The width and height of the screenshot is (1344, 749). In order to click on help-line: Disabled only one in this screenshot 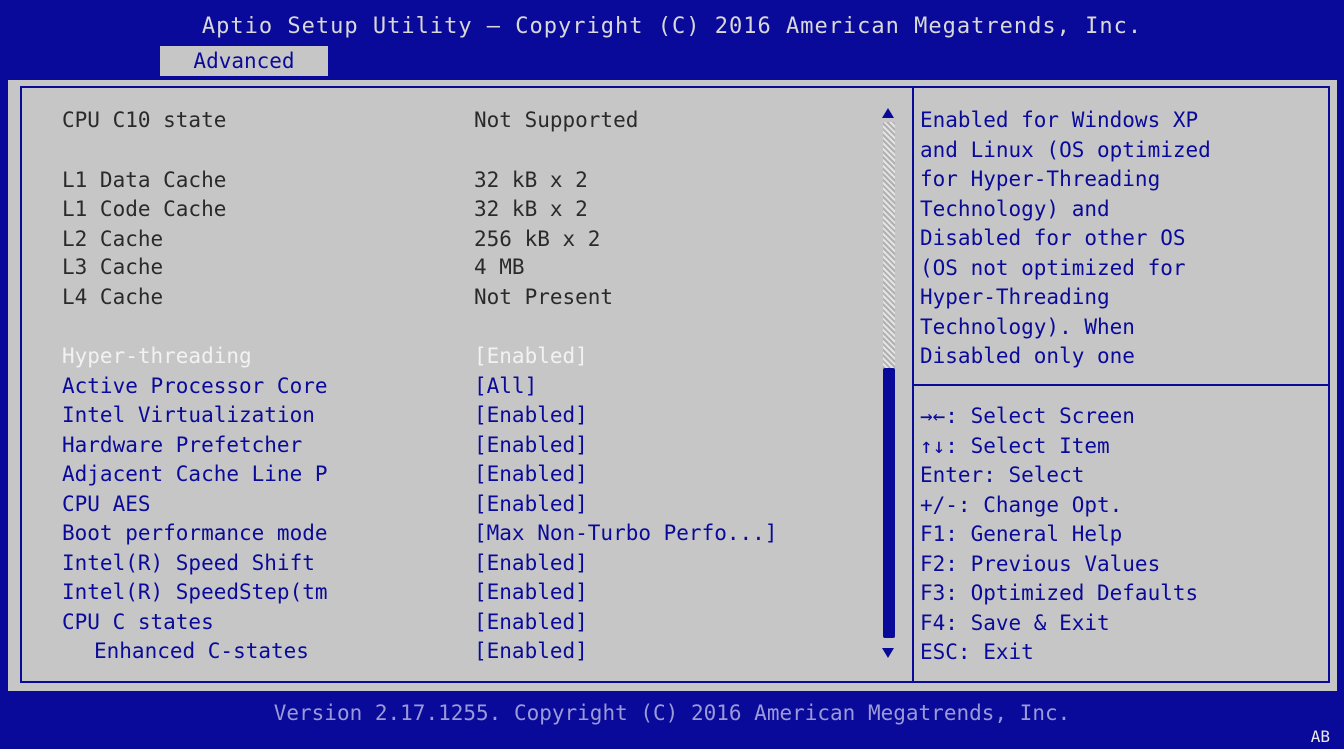, I will do `click(1027, 356)`.